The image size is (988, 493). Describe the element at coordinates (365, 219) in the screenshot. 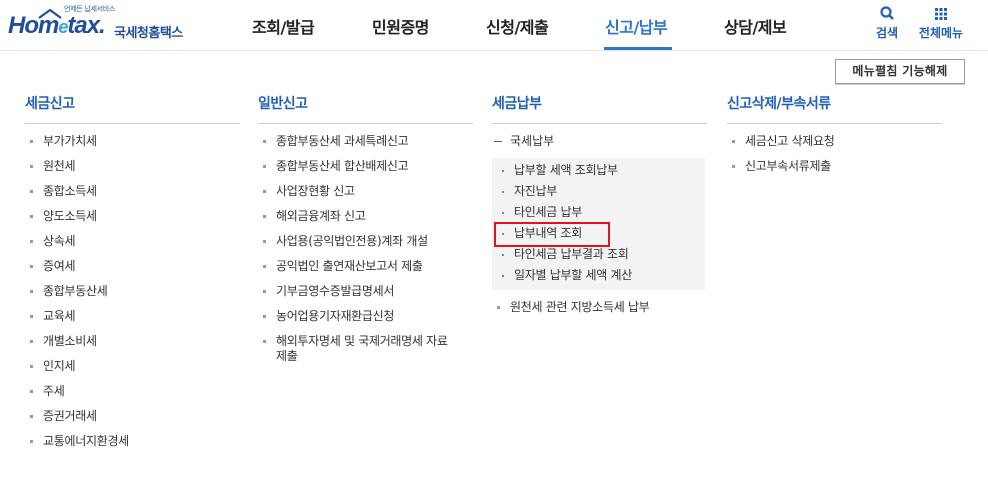

I see `menu-item: 해외금융계좌 신고` at that location.